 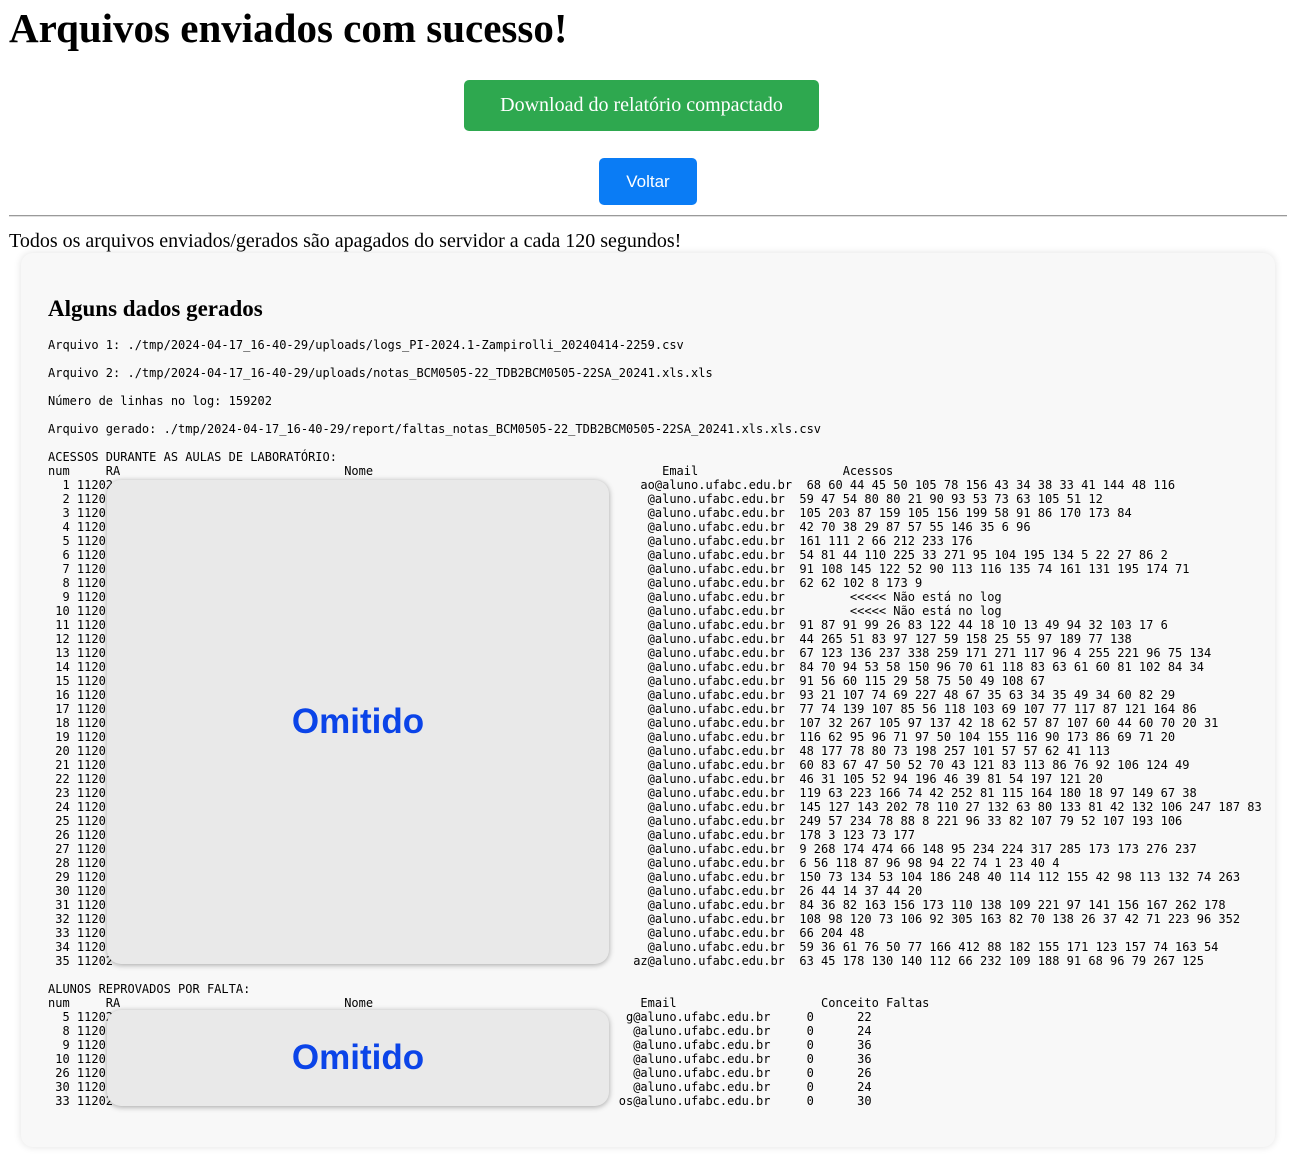 I want to click on info-log-line-count: Número de linhas no log: 159202, so click(x=160, y=401).